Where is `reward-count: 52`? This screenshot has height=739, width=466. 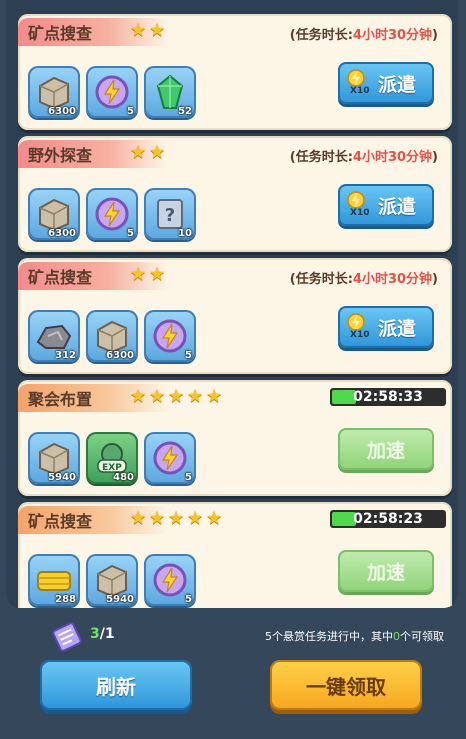 reward-count: 52 is located at coordinates (185, 111).